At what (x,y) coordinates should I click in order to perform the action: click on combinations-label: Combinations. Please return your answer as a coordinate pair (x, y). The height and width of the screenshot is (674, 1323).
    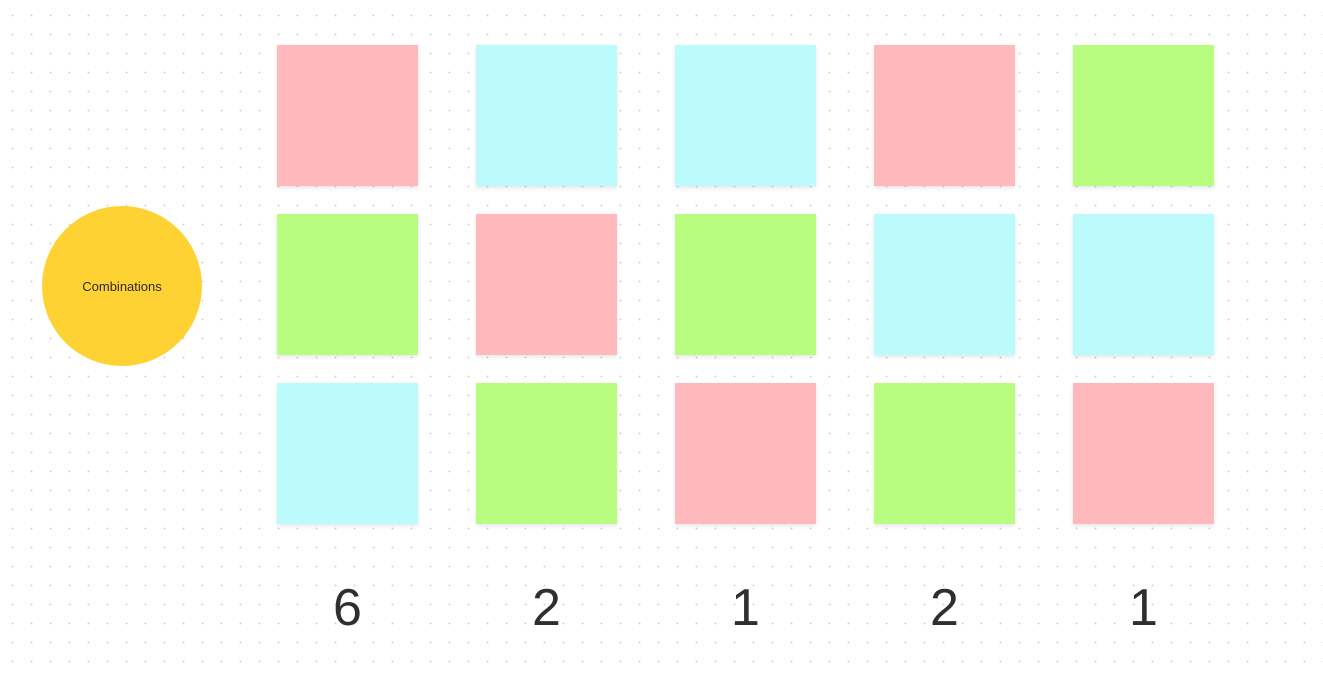
    Looking at the image, I should click on (122, 286).